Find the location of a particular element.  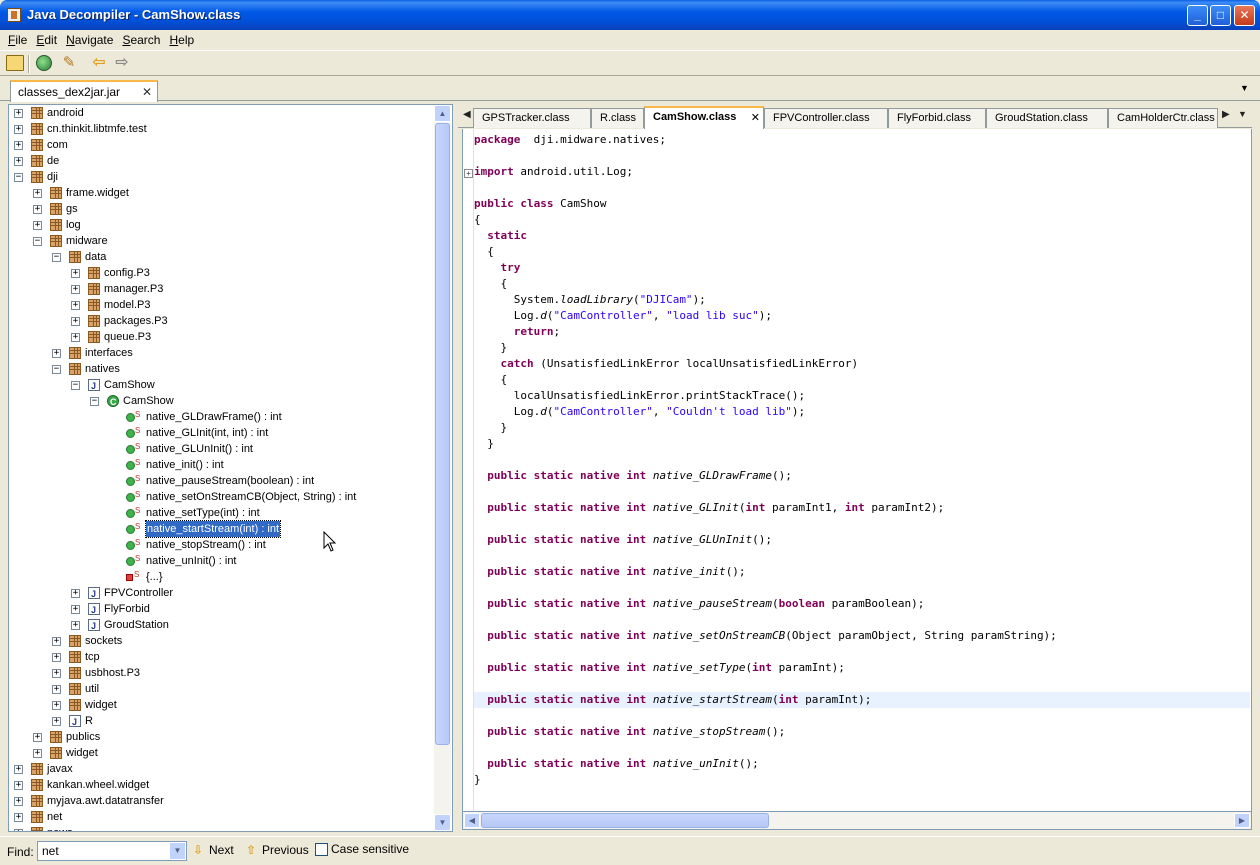

tab-label: FPVController.class is located at coordinates (821, 118).